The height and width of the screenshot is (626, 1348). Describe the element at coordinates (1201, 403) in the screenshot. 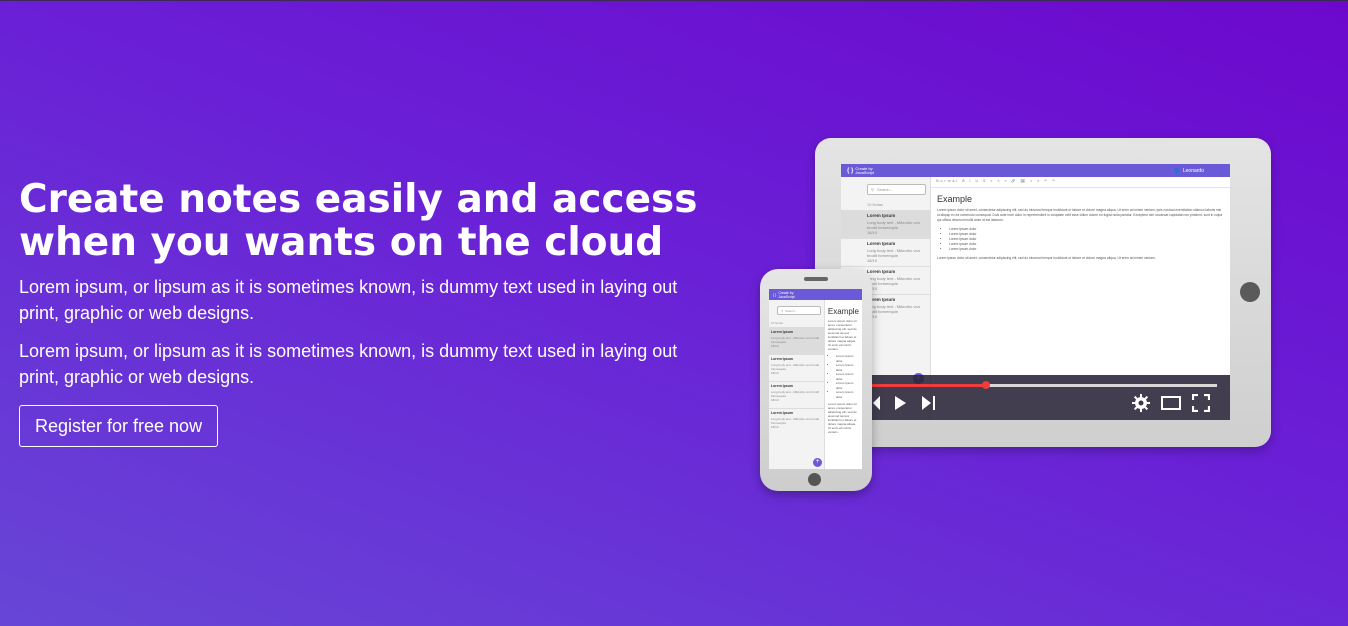

I see `fullscreen-icon` at that location.